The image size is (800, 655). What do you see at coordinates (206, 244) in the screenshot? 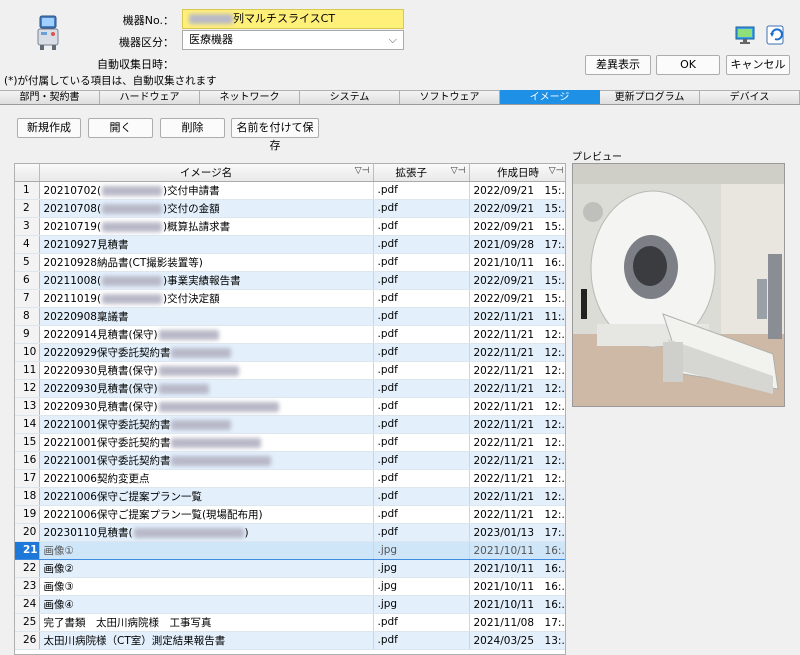
I see `cell-image-name: 20210927見積書` at bounding box center [206, 244].